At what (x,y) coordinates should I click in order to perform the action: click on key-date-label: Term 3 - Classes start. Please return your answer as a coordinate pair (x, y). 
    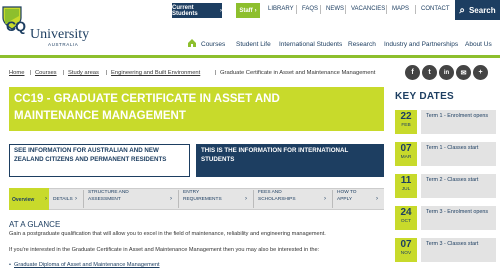
    Looking at the image, I should click on (459, 244).